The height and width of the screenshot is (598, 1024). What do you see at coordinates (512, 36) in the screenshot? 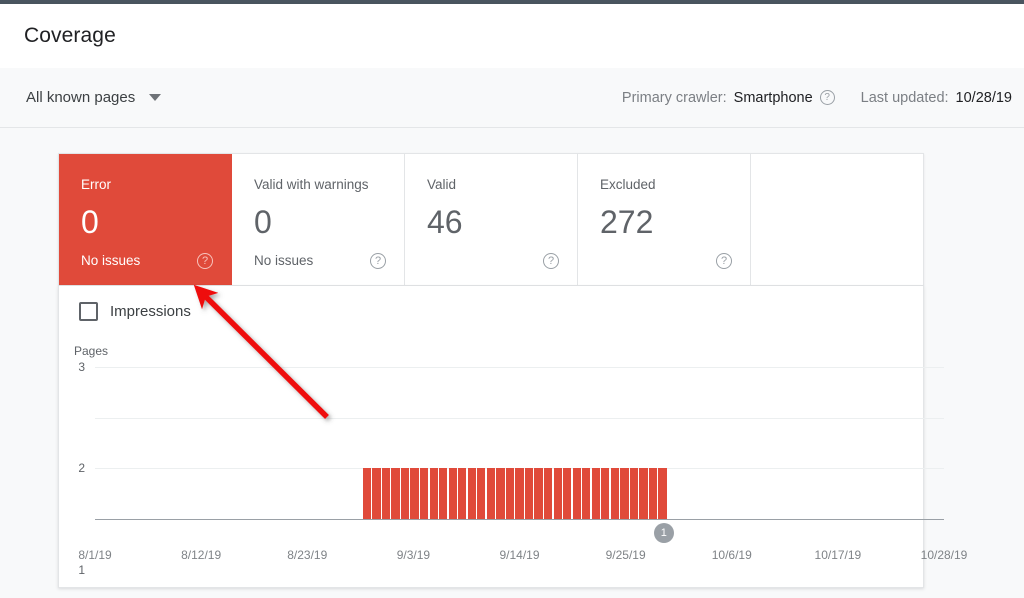
I see `page-header: Coverage` at bounding box center [512, 36].